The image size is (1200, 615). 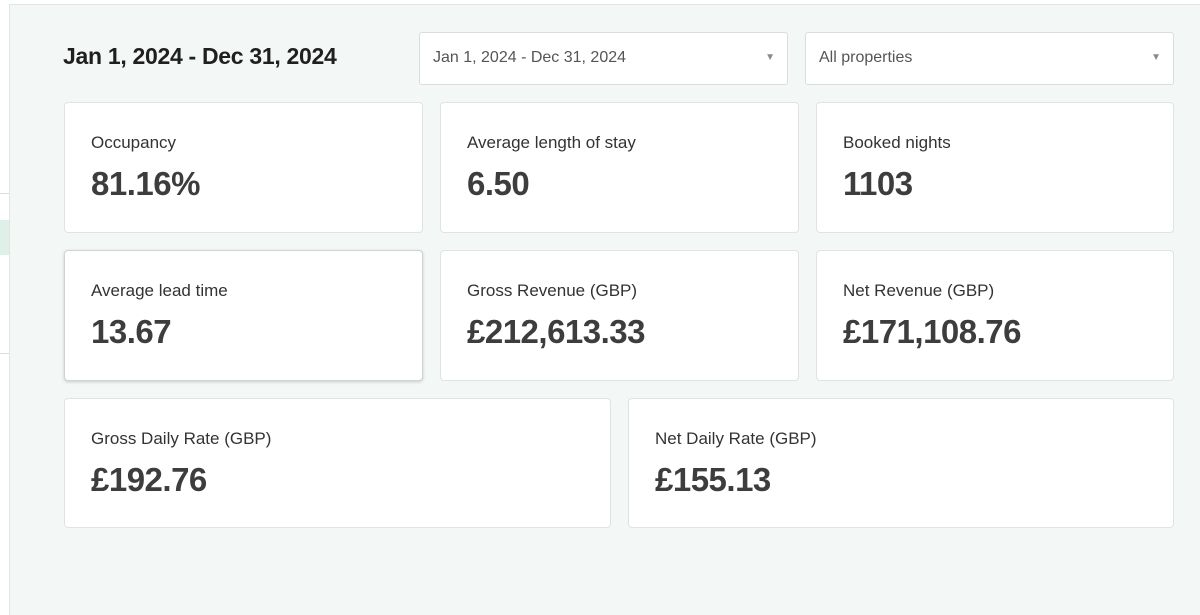 What do you see at coordinates (134, 142) in the screenshot?
I see `metric-label: Occupancy` at bounding box center [134, 142].